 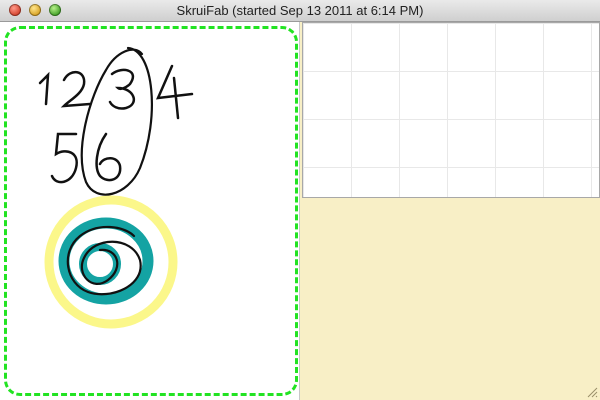 I want to click on resize-grip-icon, so click(x=592, y=392).